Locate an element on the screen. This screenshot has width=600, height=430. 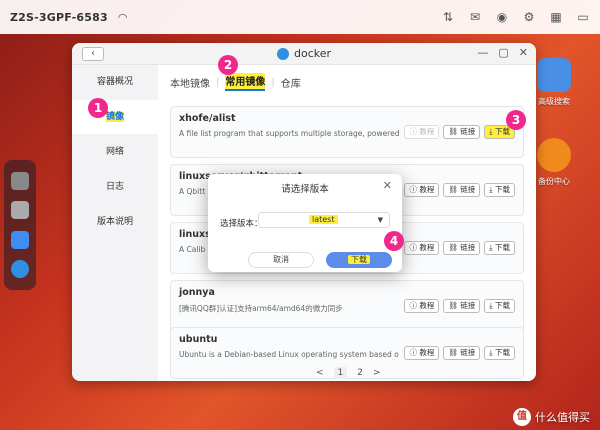
hostname: Z2S-3GPF-6583 is located at coordinates (59, 17).